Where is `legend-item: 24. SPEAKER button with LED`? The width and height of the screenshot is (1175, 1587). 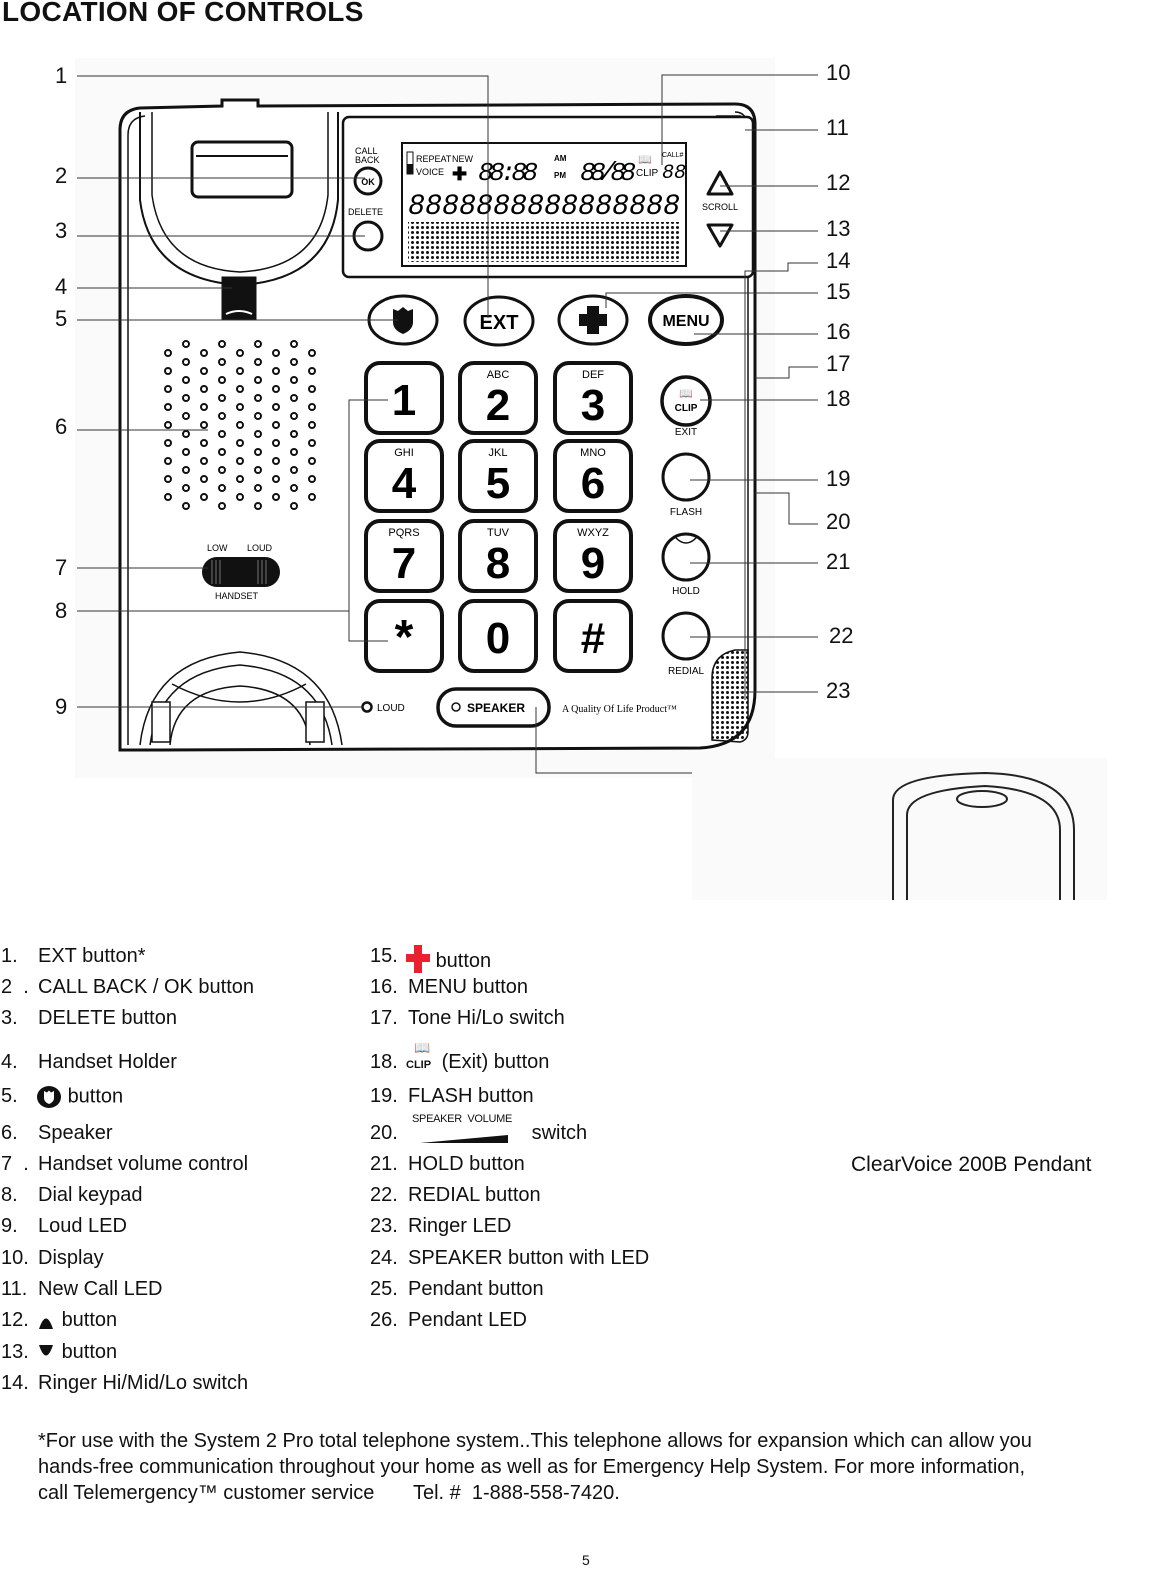
legend-item: 24. SPEAKER button with LED is located at coordinates (509, 1258).